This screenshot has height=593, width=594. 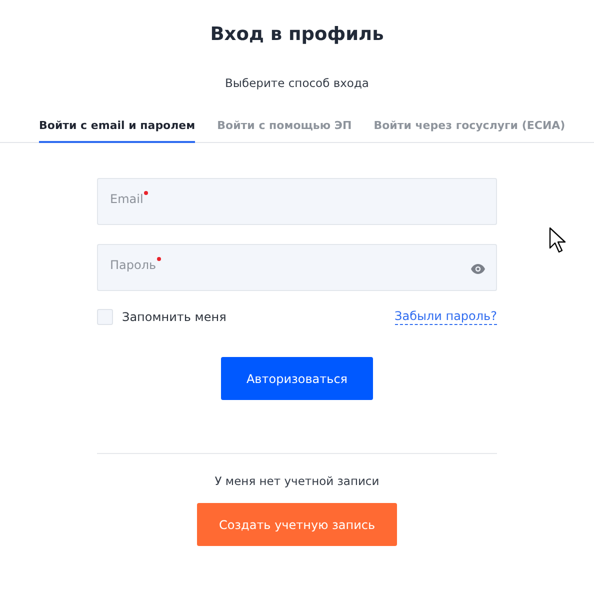 I want to click on pointer-cursor-icon, so click(x=557, y=240).